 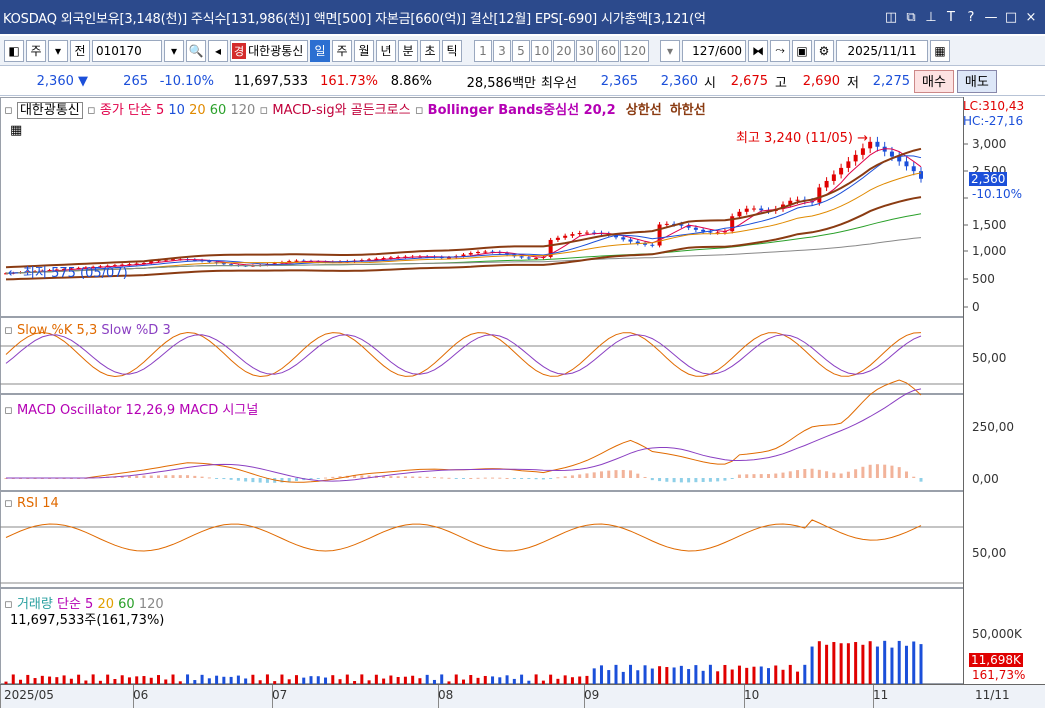 I want to click on legend-macd: MACD, so click(x=199, y=410).